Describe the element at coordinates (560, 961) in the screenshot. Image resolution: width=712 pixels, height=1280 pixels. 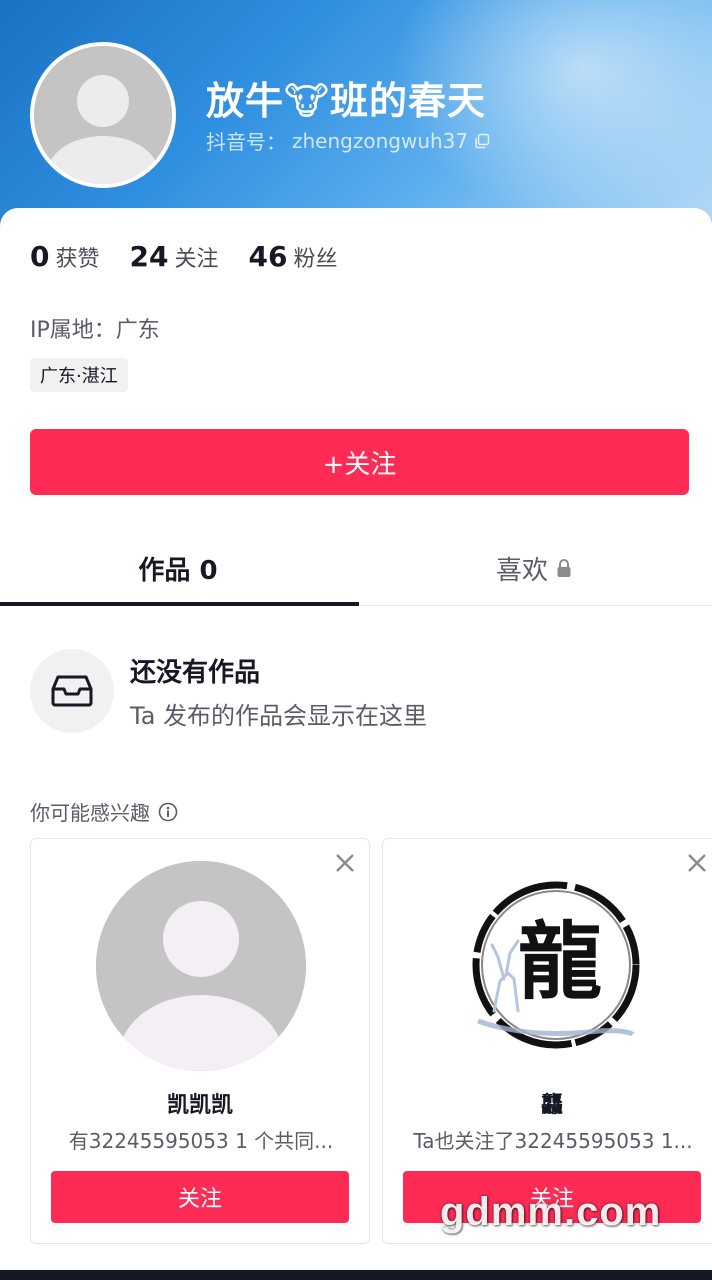
I see `svg-text: 龍` at that location.